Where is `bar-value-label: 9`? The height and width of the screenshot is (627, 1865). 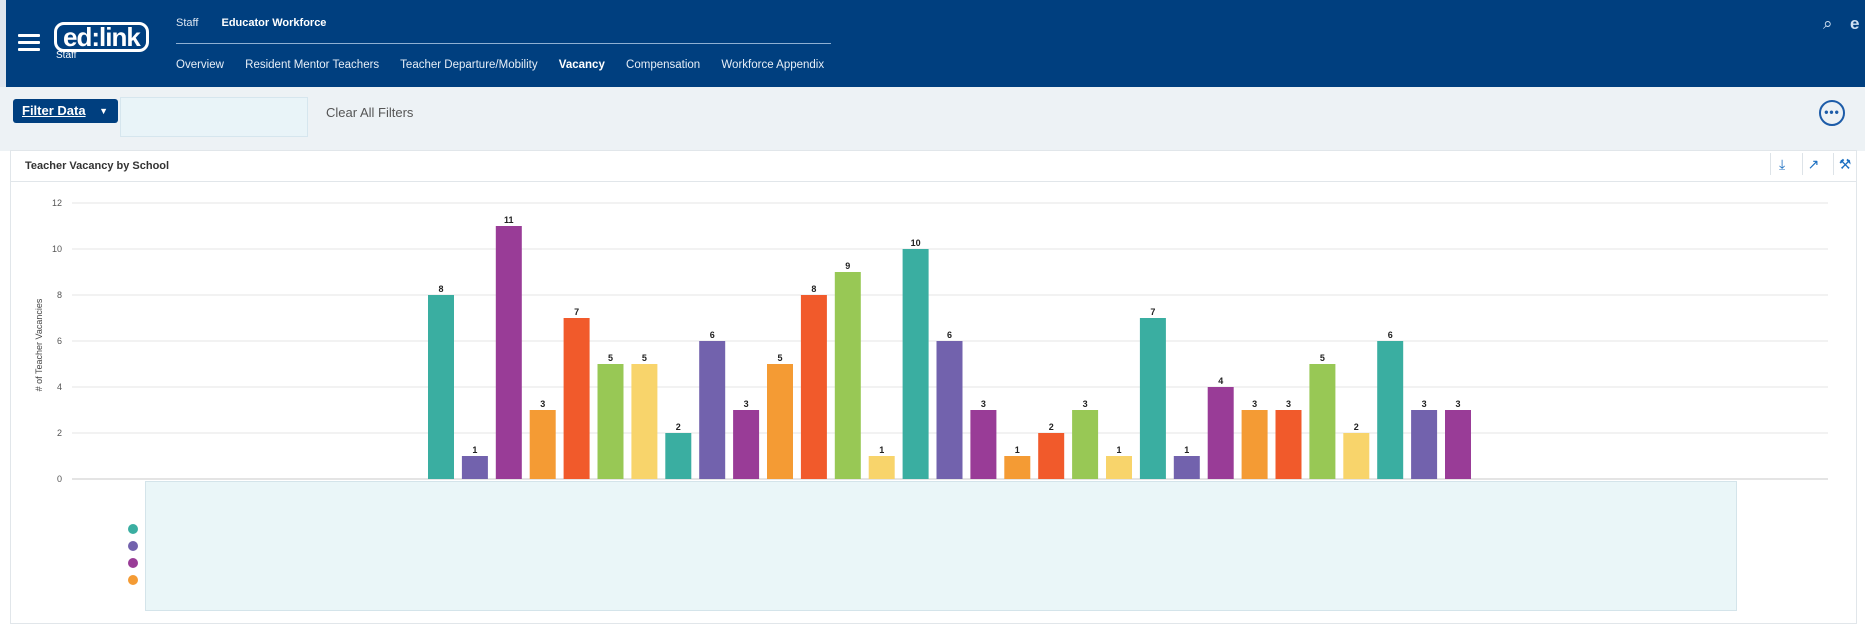
bar-value-label: 9 is located at coordinates (847, 266).